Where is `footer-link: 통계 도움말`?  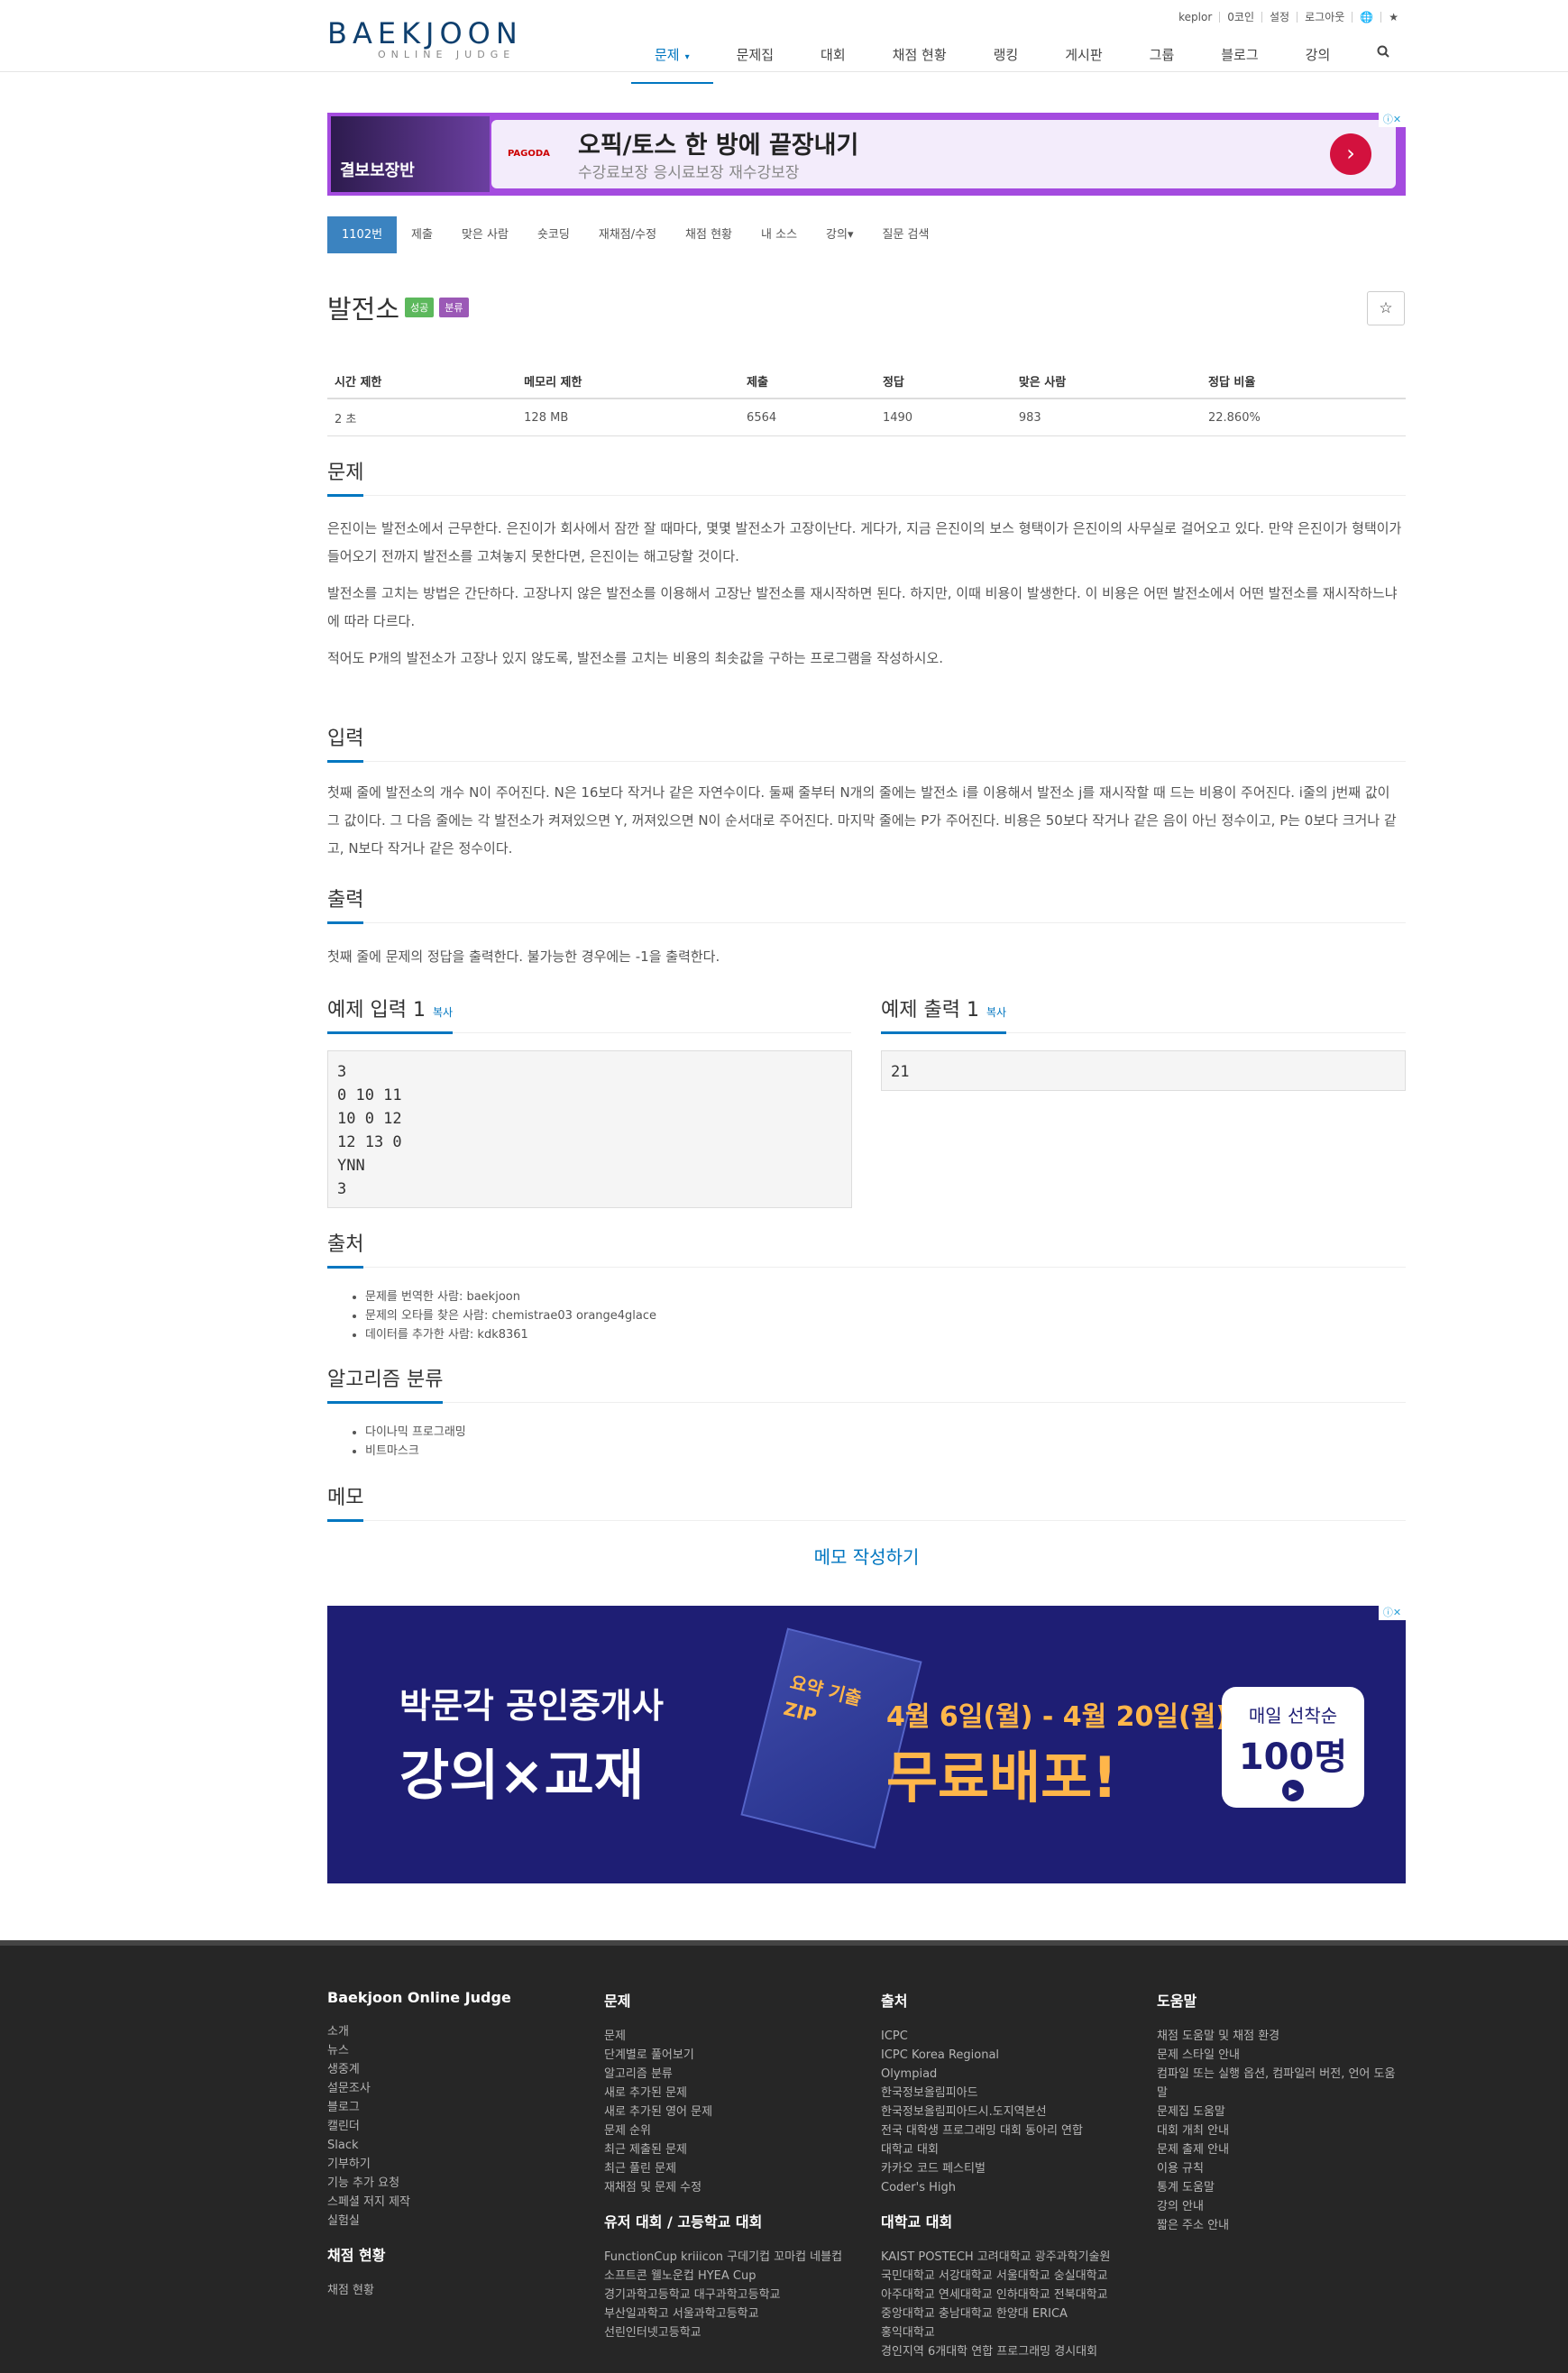 footer-link: 통계 도움말 is located at coordinates (1281, 2187).